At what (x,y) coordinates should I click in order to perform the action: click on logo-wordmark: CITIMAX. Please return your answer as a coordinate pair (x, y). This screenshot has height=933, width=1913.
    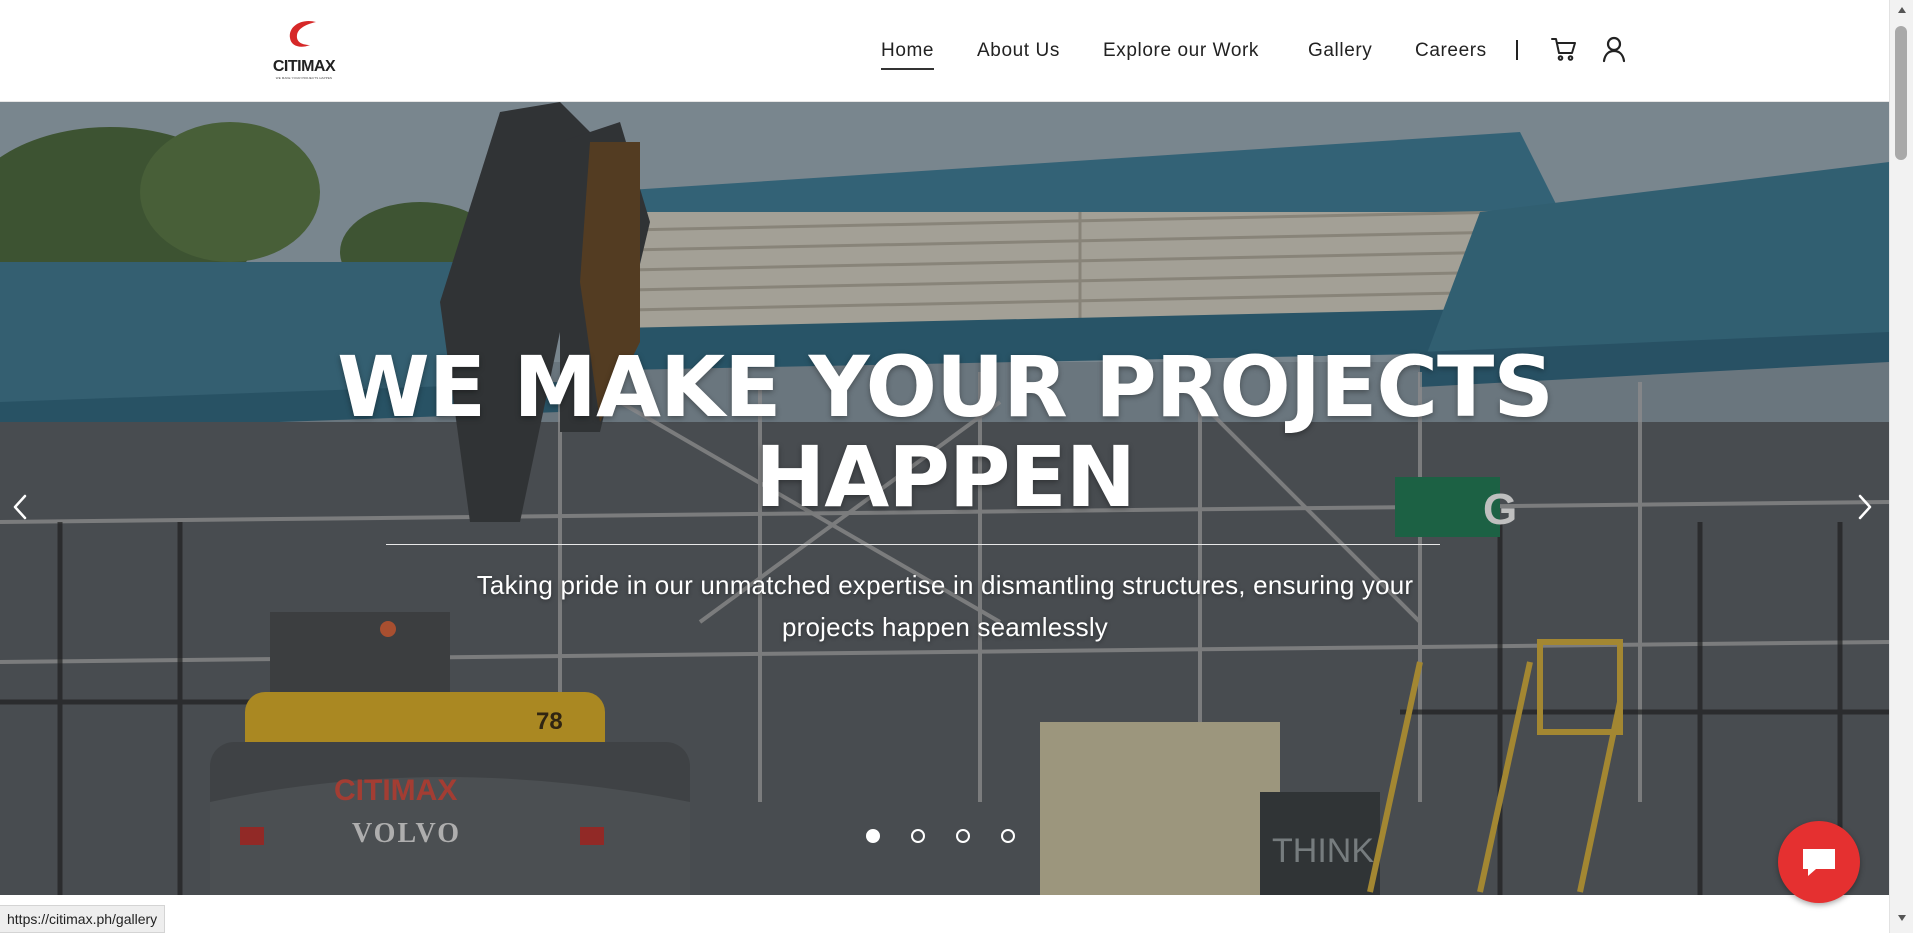
    Looking at the image, I should click on (304, 66).